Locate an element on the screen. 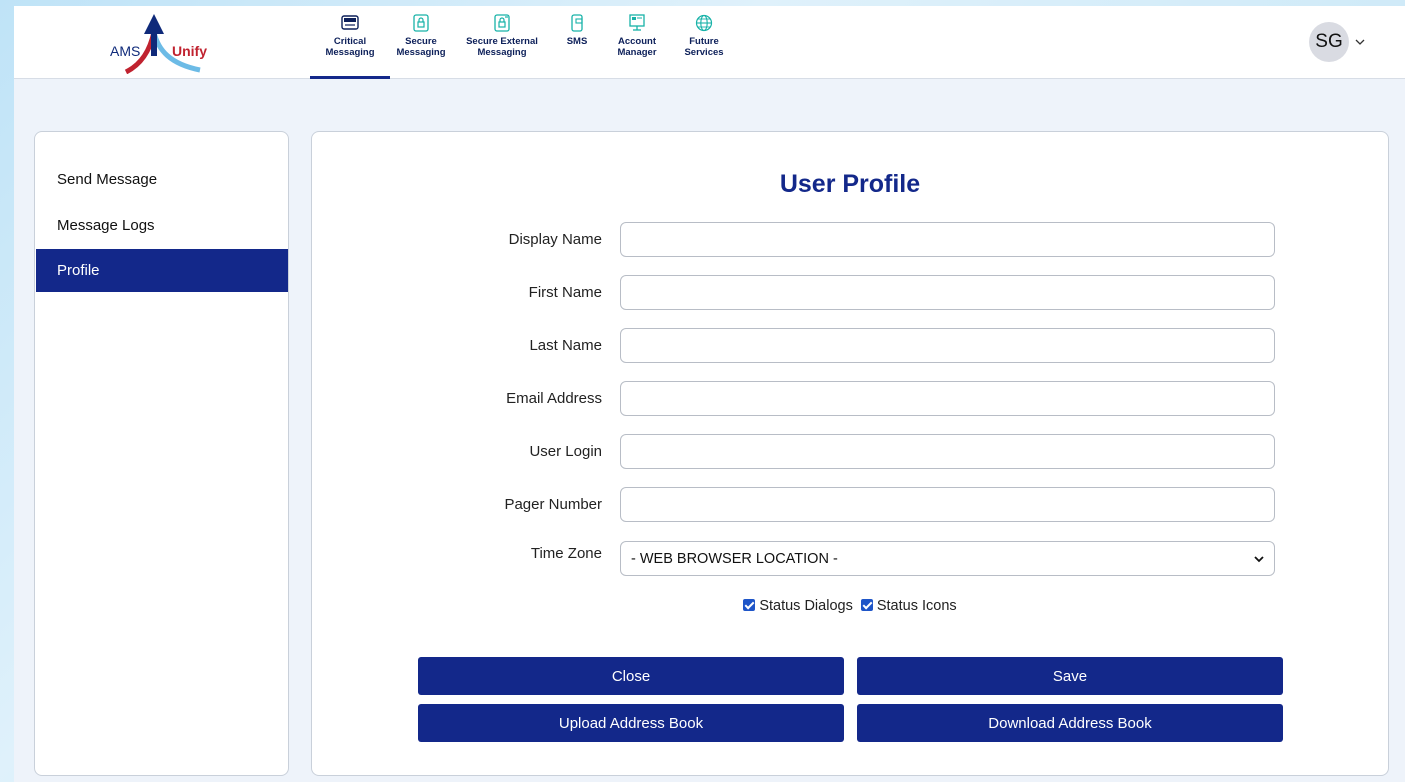 This screenshot has height=782, width=1405. globe-icon is located at coordinates (704, 23).